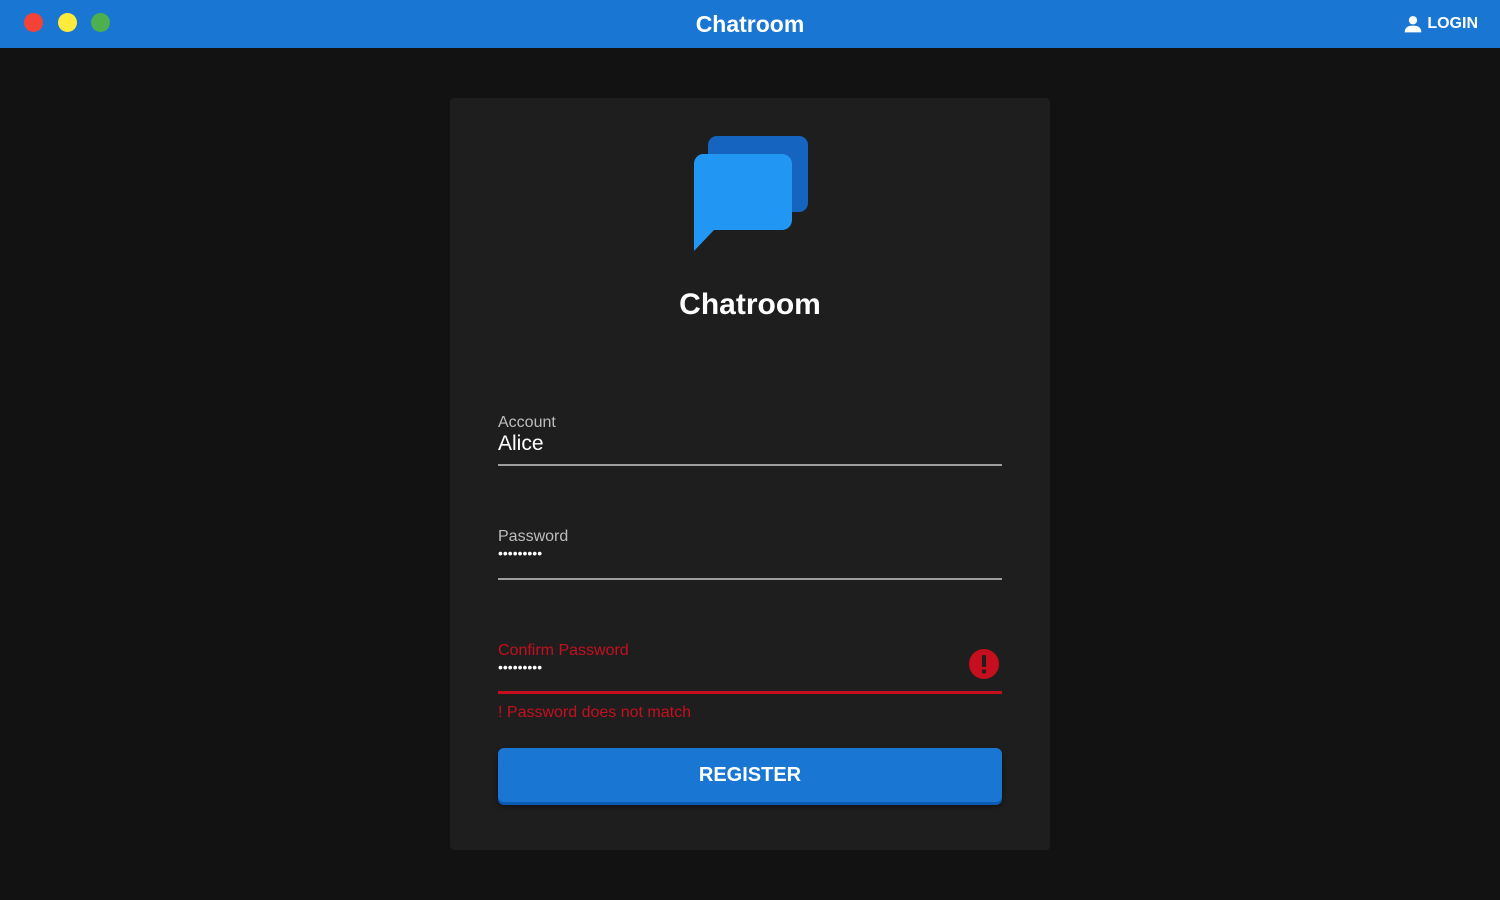 The image size is (1500, 900). Describe the element at coordinates (1413, 24) in the screenshot. I see `user-icon` at that location.